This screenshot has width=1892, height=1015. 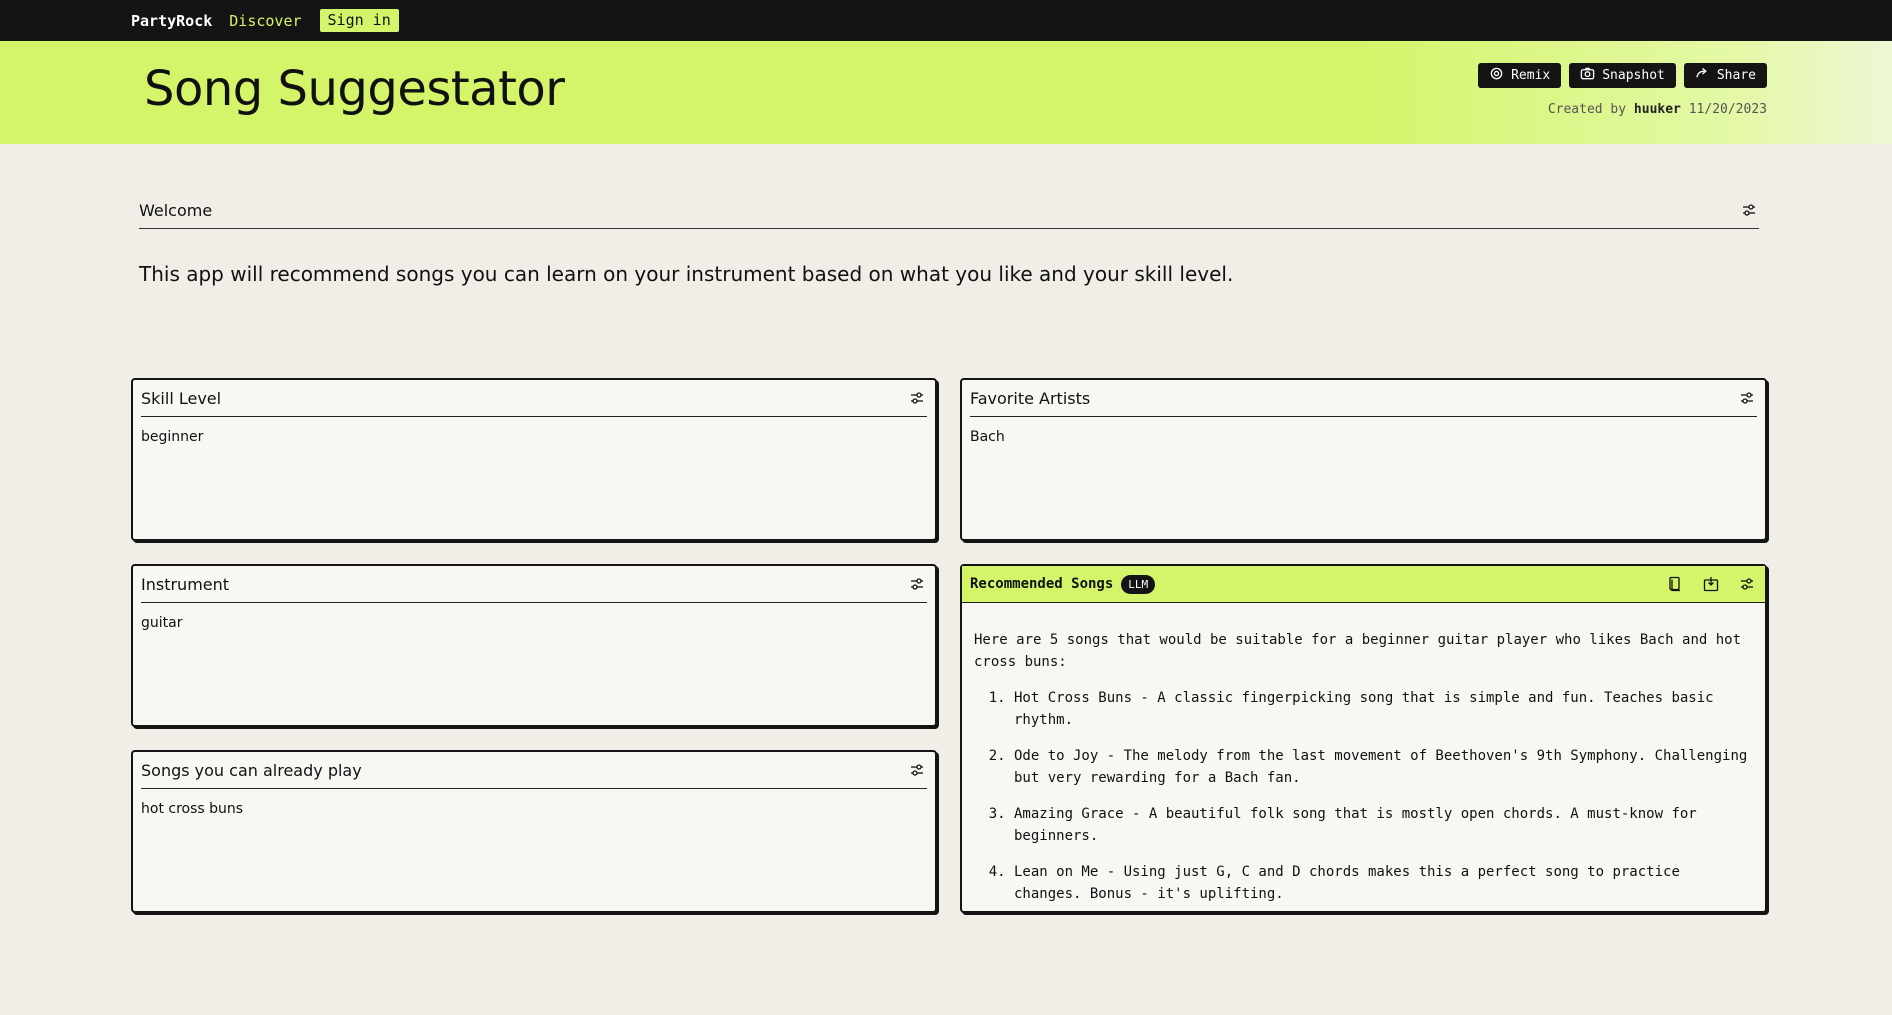 I want to click on remix-button: Remix, so click(x=1520, y=75).